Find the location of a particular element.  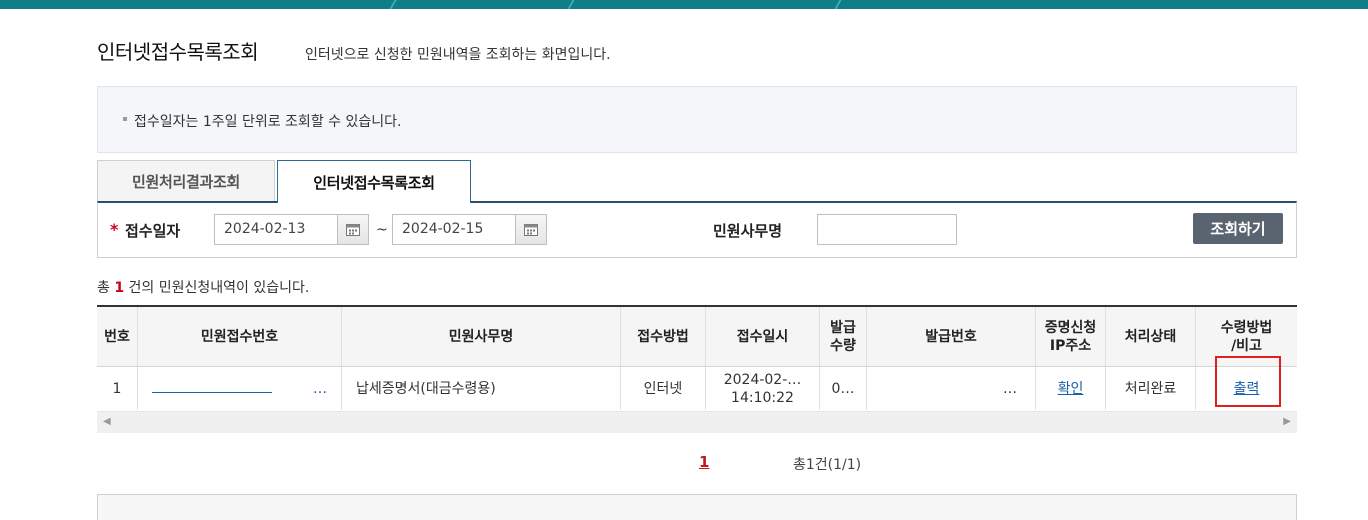

date-label: 접수일자 is located at coordinates (153, 231).